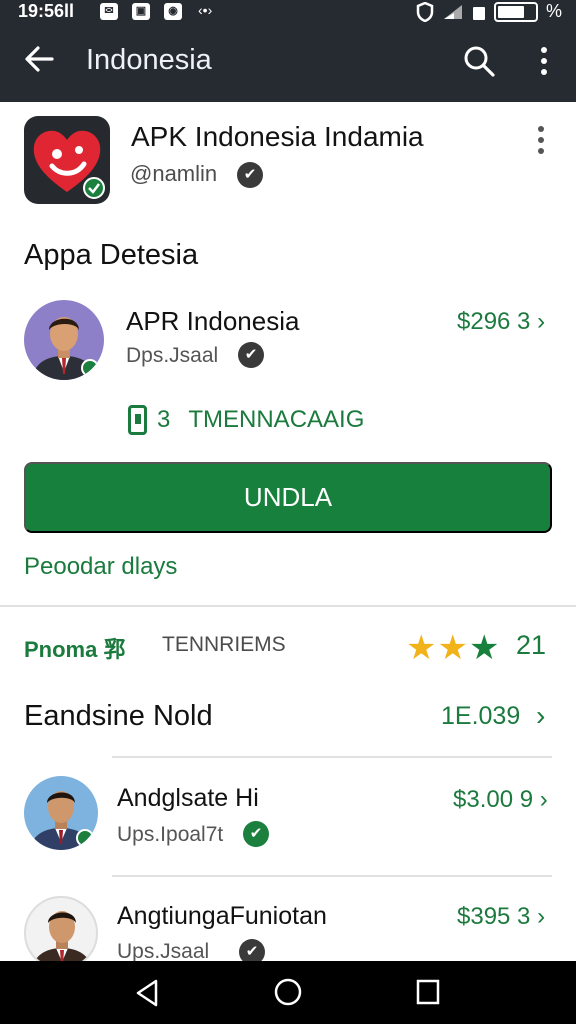  I want to click on notification-icon: ▣, so click(141, 11).